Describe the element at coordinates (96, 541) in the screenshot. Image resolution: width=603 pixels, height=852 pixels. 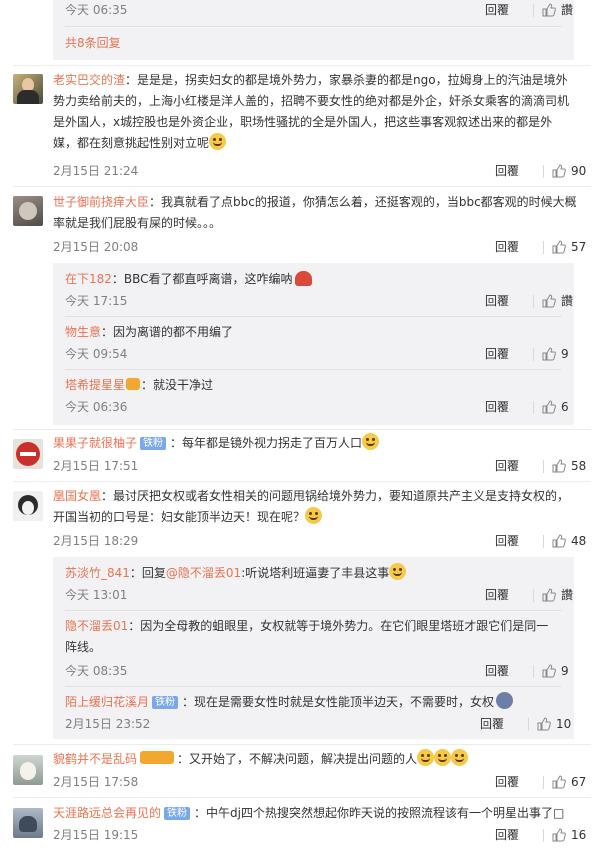
I see `comment-time: 2月15日 18:29` at that location.